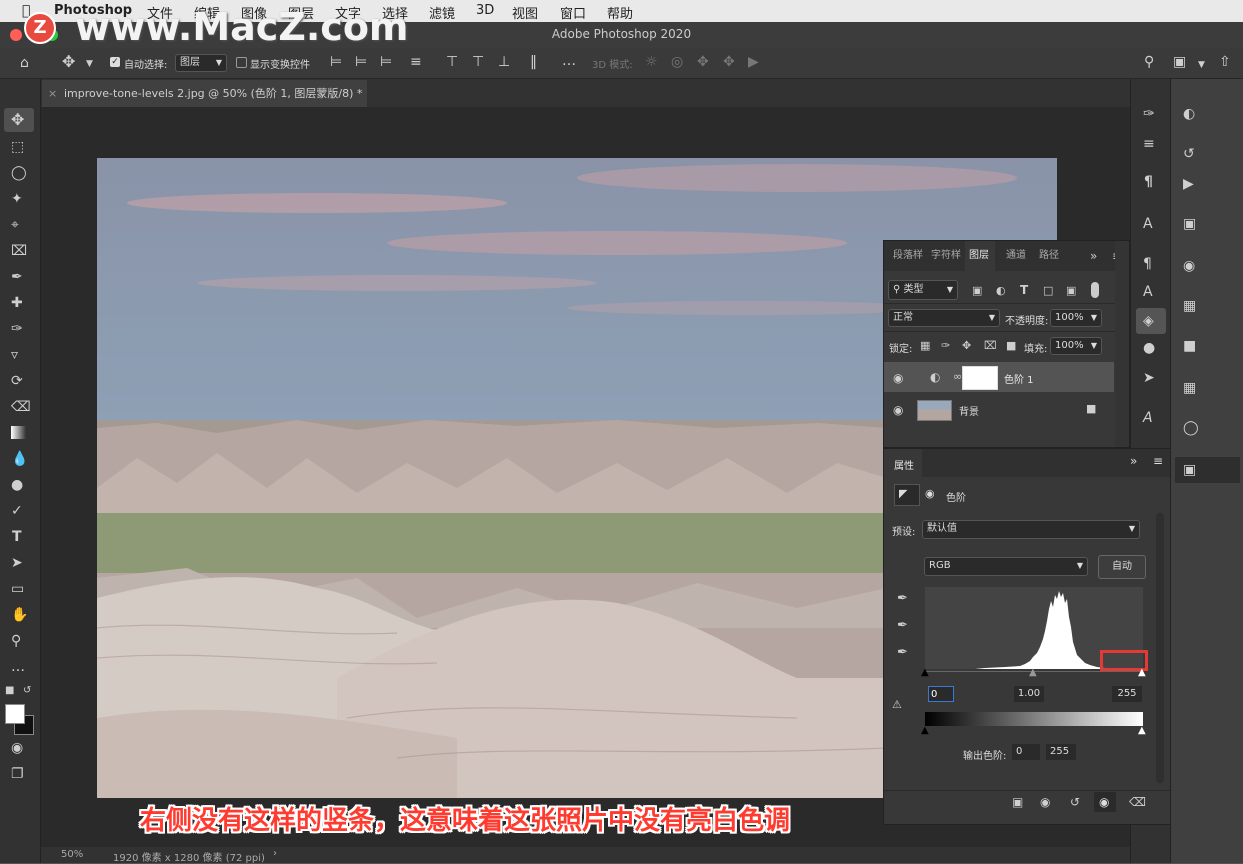  I want to click on properties-scrollbar, so click(1160, 648).